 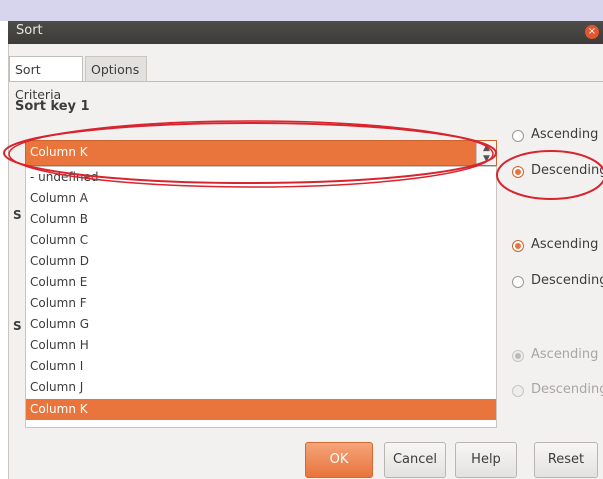 What do you see at coordinates (261, 366) in the screenshot?
I see `list-item: Column I` at bounding box center [261, 366].